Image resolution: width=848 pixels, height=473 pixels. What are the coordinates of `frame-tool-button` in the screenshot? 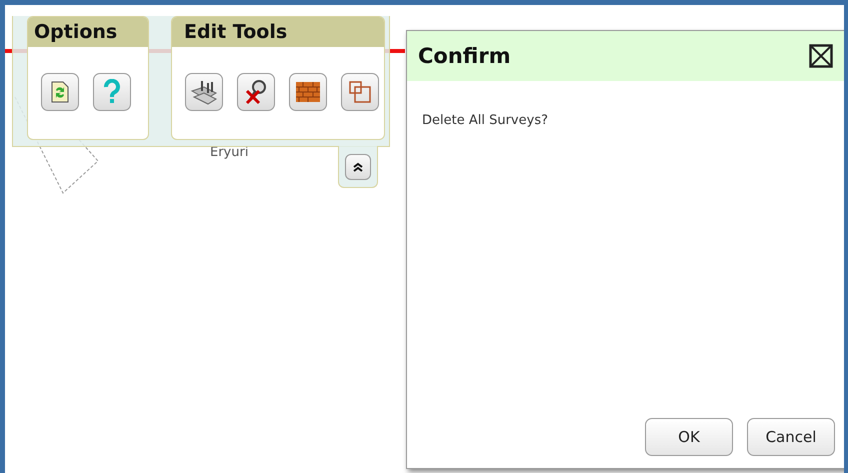 It's located at (360, 92).